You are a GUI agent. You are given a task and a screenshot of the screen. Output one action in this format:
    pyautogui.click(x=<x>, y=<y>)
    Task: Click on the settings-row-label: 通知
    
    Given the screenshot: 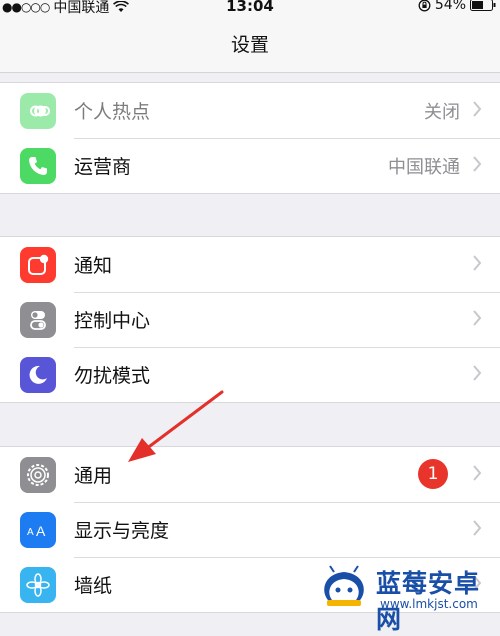 What is the action you would take?
    pyautogui.click(x=93, y=266)
    